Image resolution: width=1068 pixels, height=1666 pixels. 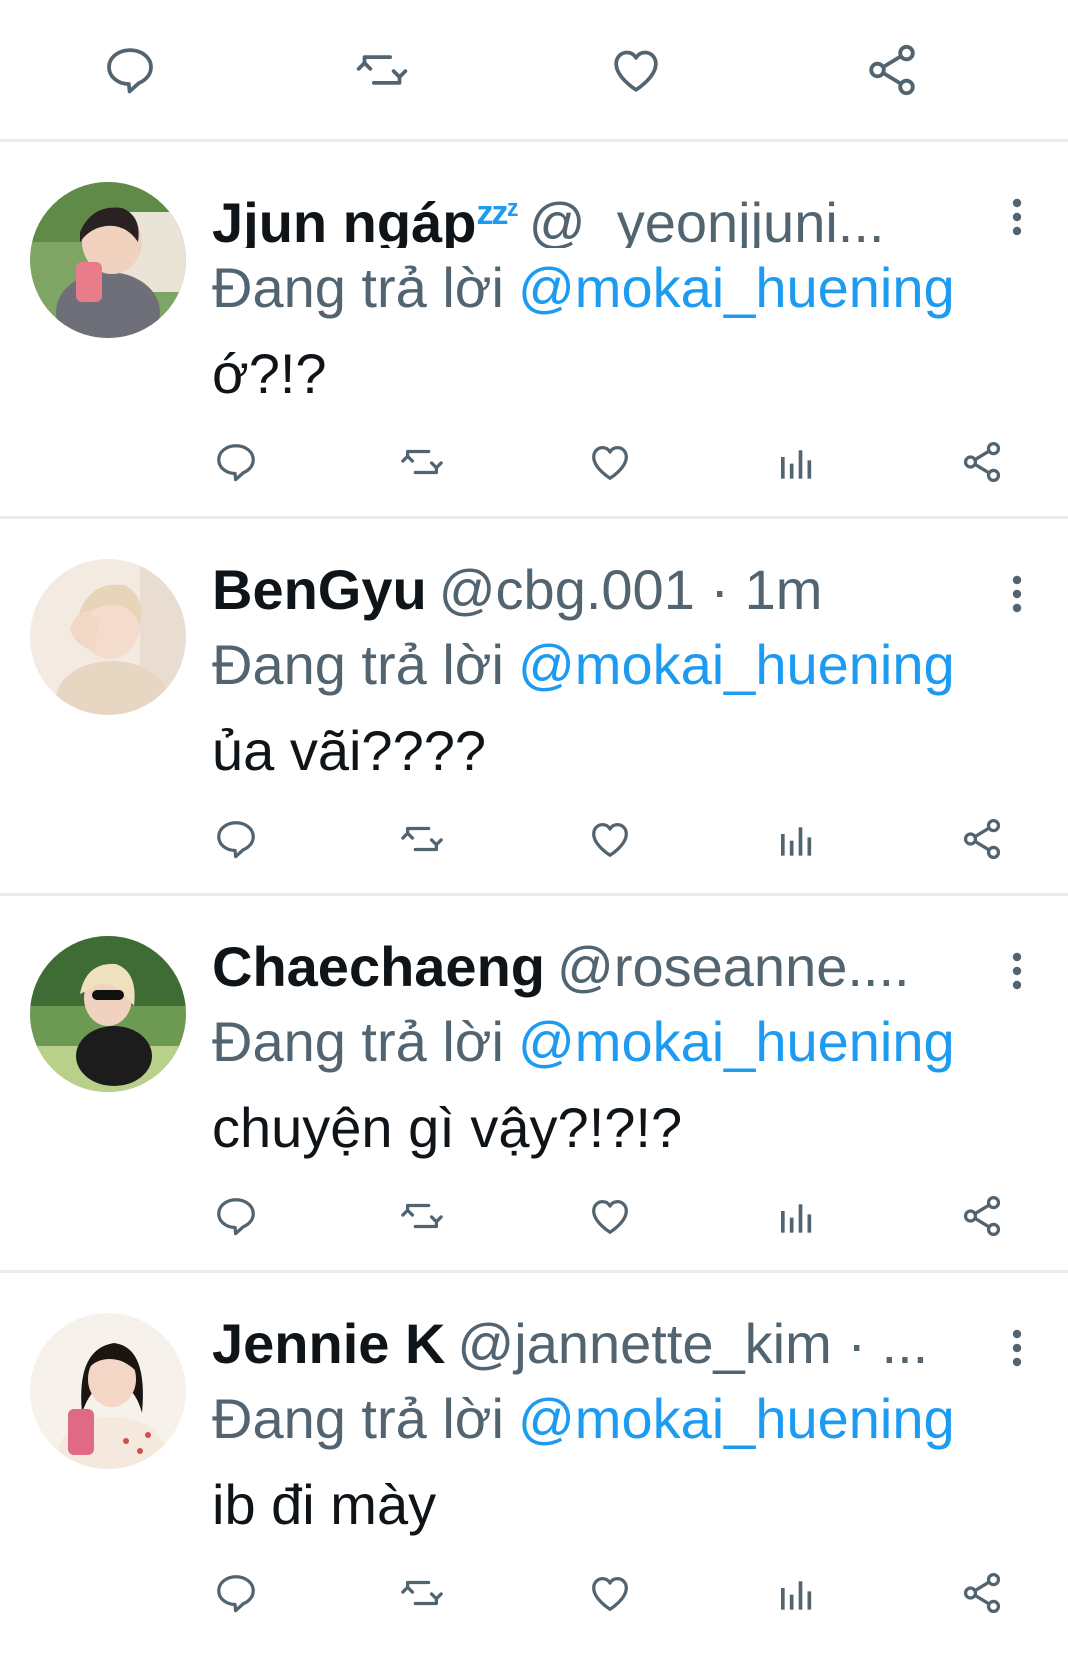 I want to click on sleep-zz-icon: zzᶻ, so click(x=497, y=213).